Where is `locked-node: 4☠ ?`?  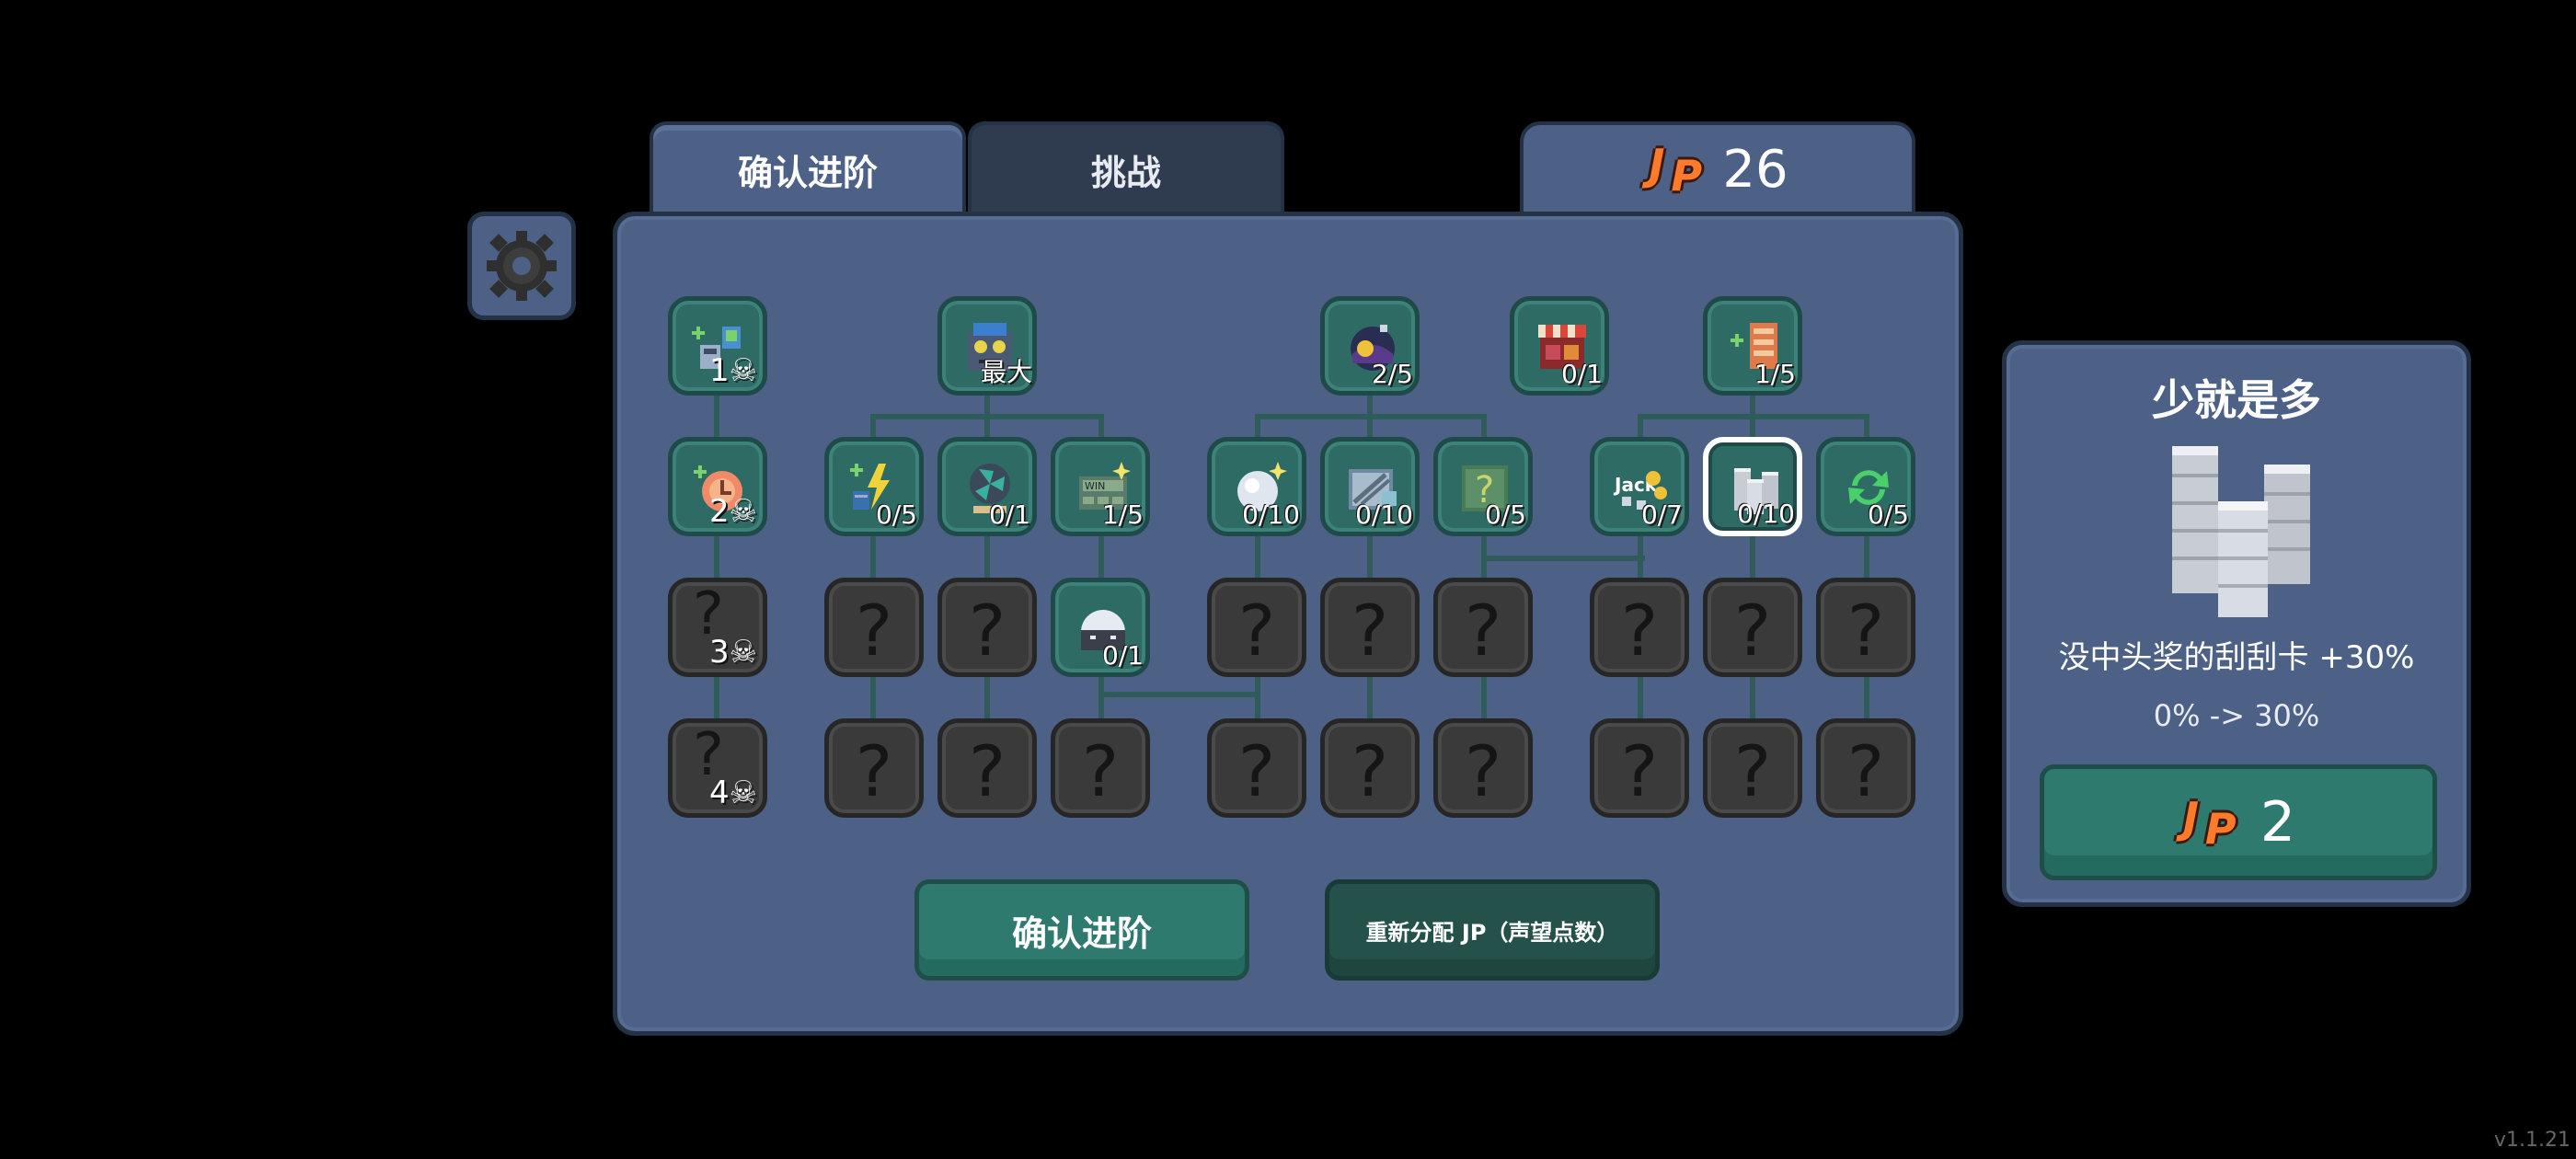 locked-node: 4☠ ? is located at coordinates (717, 768).